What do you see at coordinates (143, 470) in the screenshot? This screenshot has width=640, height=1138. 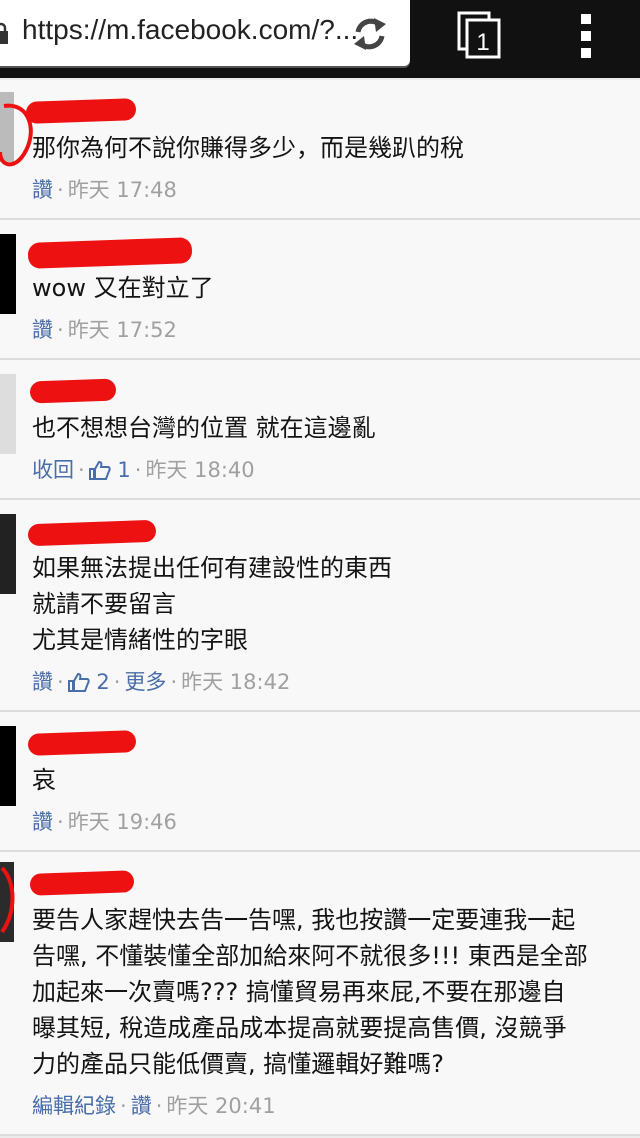 I see `comment-meta: 收回 · 1 · 昨天 18:40` at bounding box center [143, 470].